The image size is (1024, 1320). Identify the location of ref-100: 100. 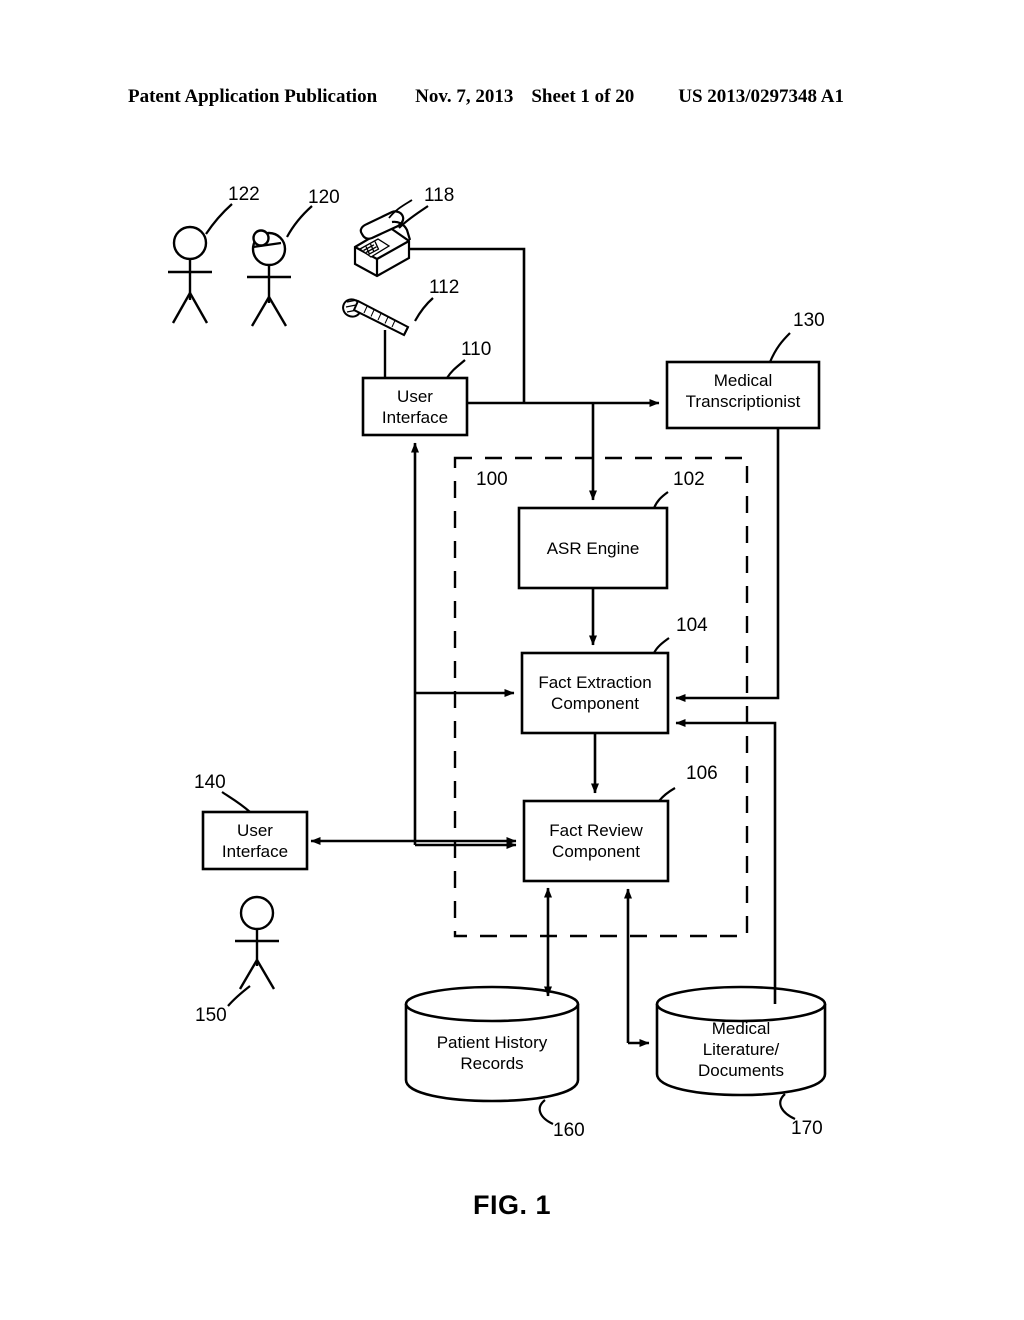
(492, 479).